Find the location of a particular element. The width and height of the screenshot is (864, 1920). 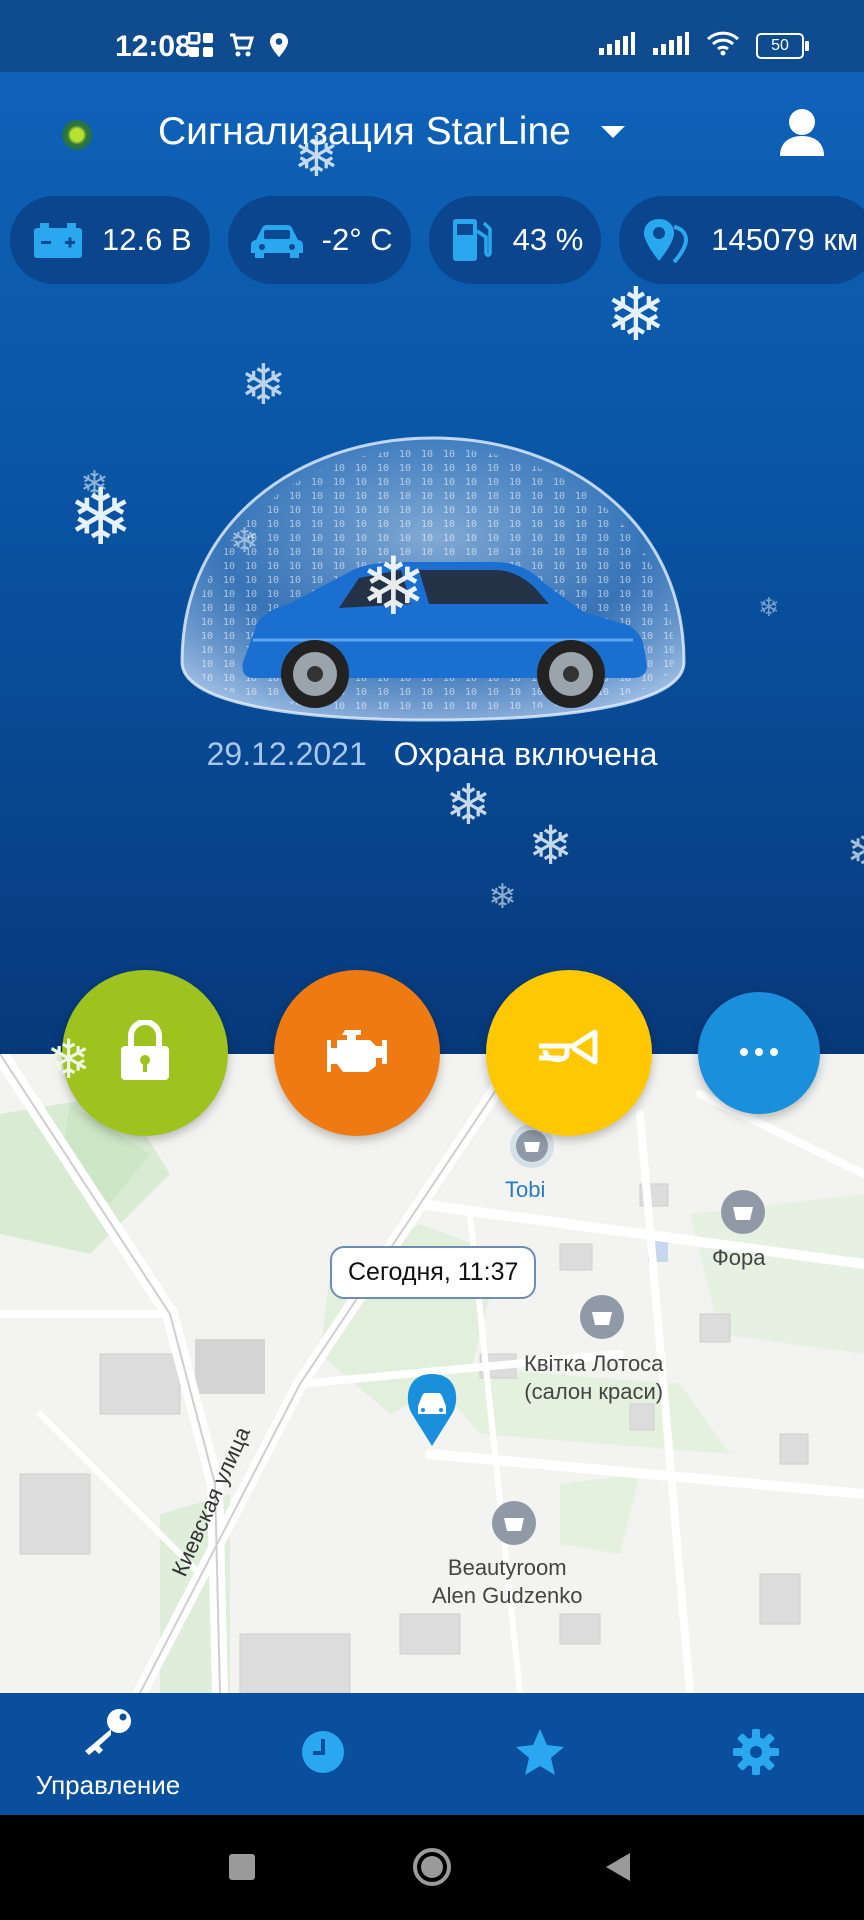

nav-favorites is located at coordinates (540, 1754).